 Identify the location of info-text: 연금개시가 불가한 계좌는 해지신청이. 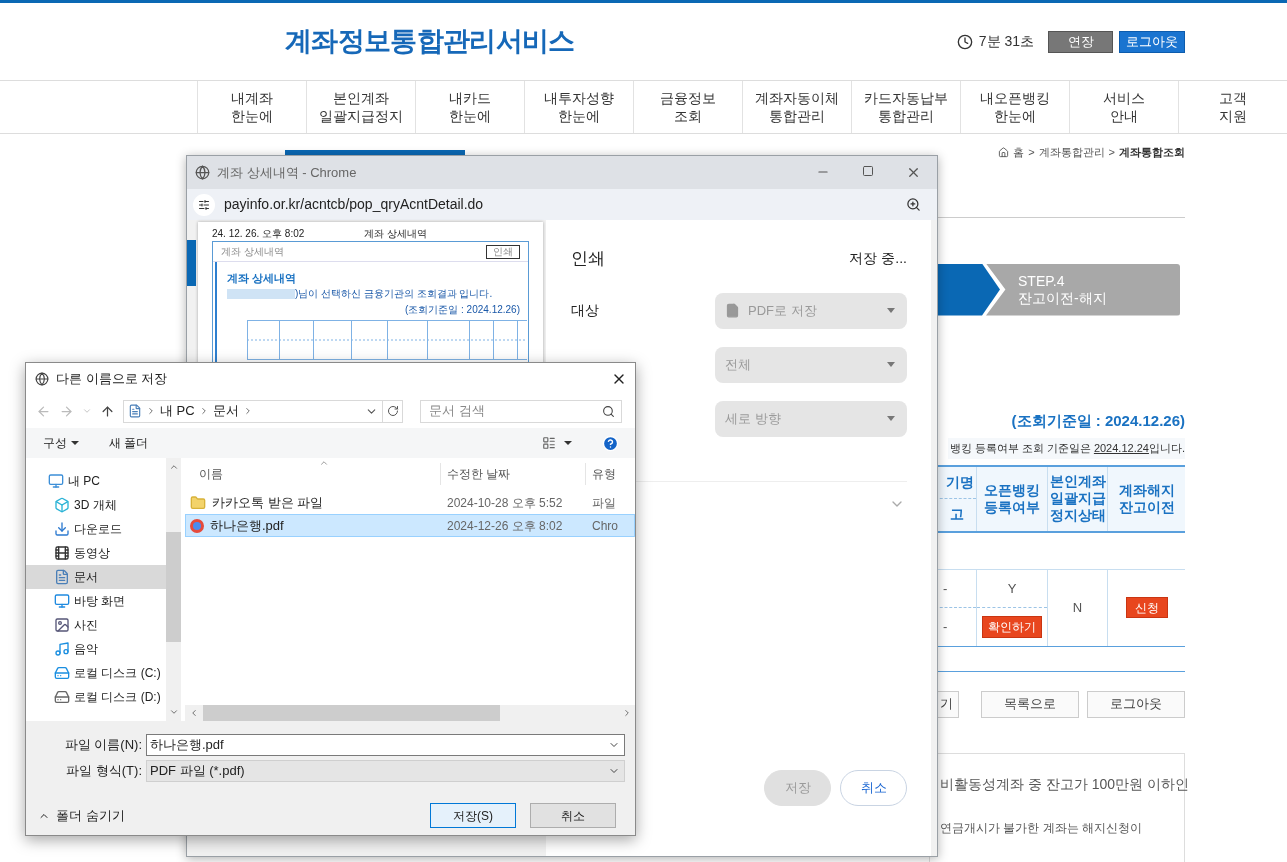
(1041, 828).